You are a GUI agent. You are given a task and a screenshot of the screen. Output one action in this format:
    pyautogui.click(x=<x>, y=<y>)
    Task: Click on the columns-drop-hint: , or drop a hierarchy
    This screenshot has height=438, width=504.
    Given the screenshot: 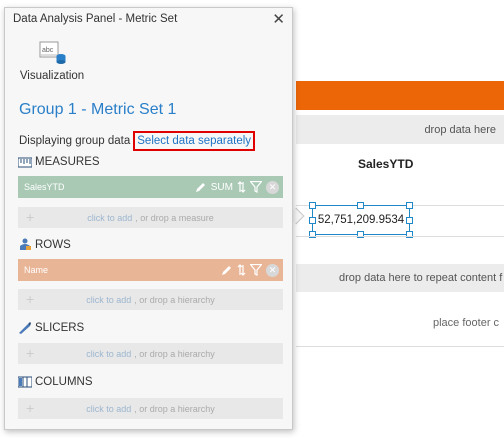 What is the action you would take?
    pyautogui.click(x=174, y=408)
    